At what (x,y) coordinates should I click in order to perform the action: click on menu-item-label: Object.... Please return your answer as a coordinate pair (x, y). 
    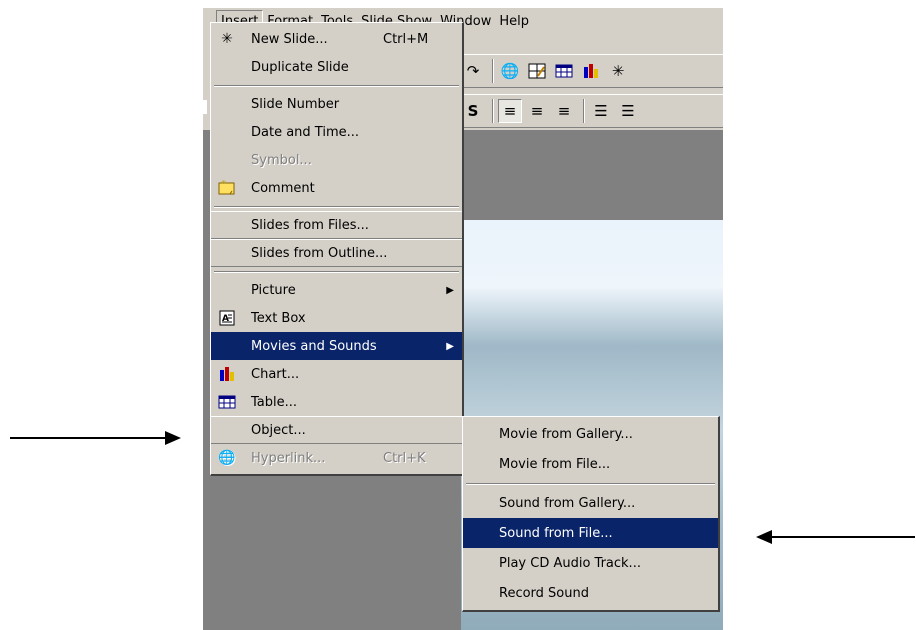
    Looking at the image, I should click on (278, 430).